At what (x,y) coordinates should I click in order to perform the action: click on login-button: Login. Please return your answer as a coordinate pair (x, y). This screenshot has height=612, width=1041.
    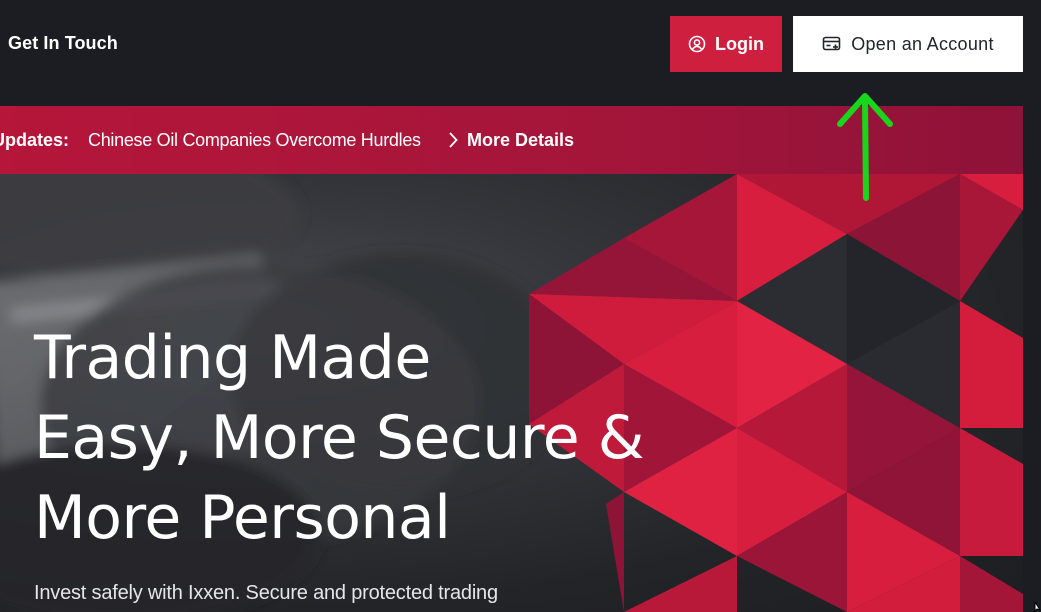
    Looking at the image, I should click on (726, 44).